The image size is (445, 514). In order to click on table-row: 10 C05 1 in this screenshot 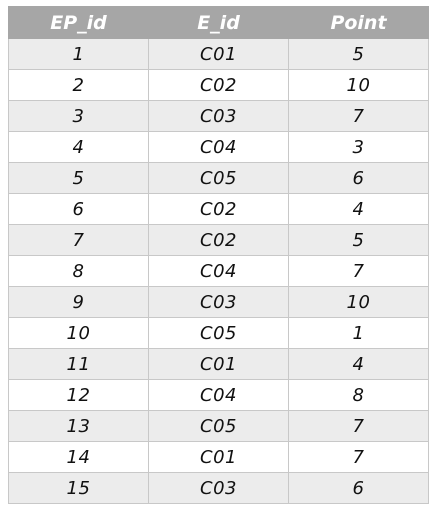, I will do `click(218, 333)`.